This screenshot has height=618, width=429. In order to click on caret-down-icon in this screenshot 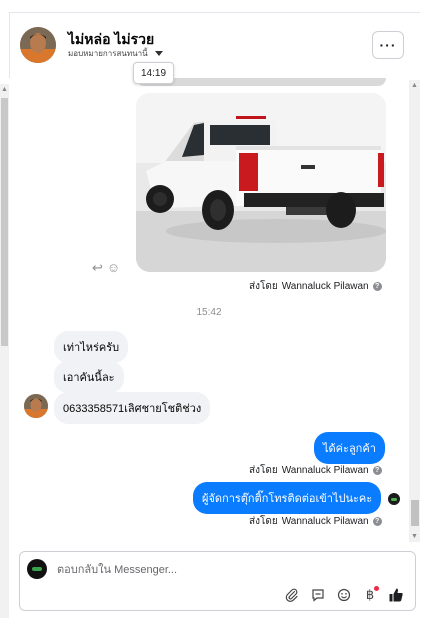, I will do `click(158, 53)`.